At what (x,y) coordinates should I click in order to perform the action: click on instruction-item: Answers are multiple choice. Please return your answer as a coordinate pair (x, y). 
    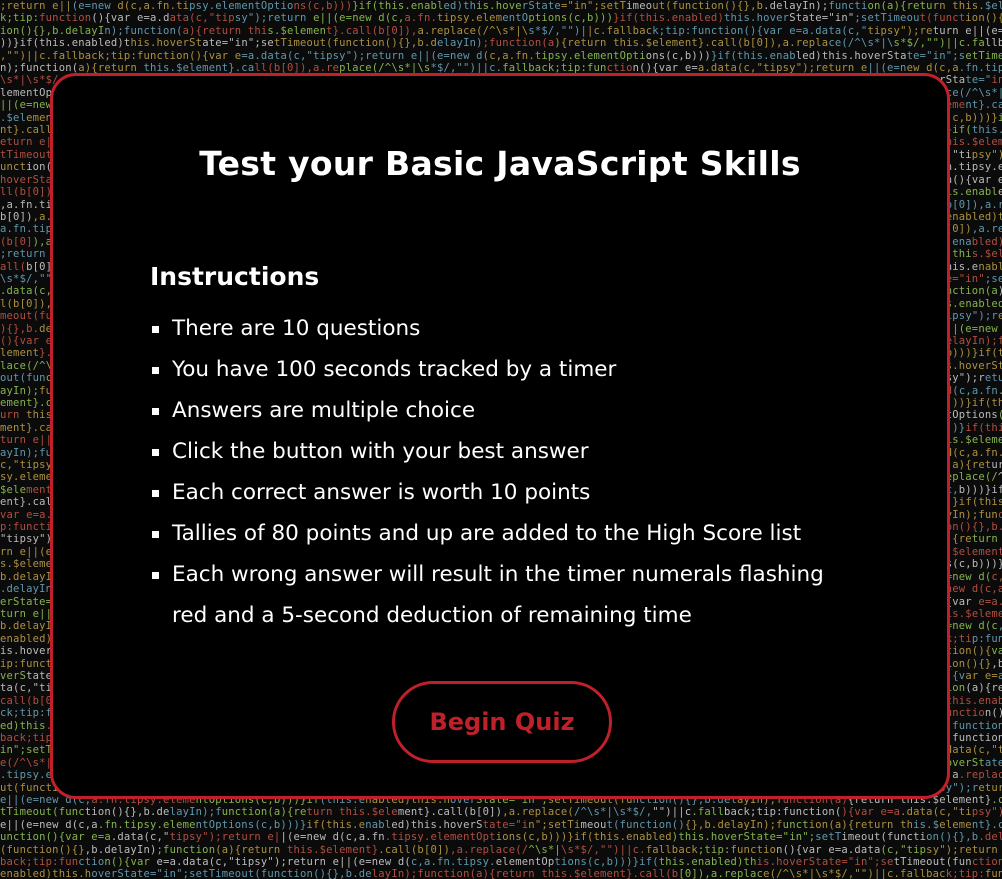
    Looking at the image, I should click on (500, 410).